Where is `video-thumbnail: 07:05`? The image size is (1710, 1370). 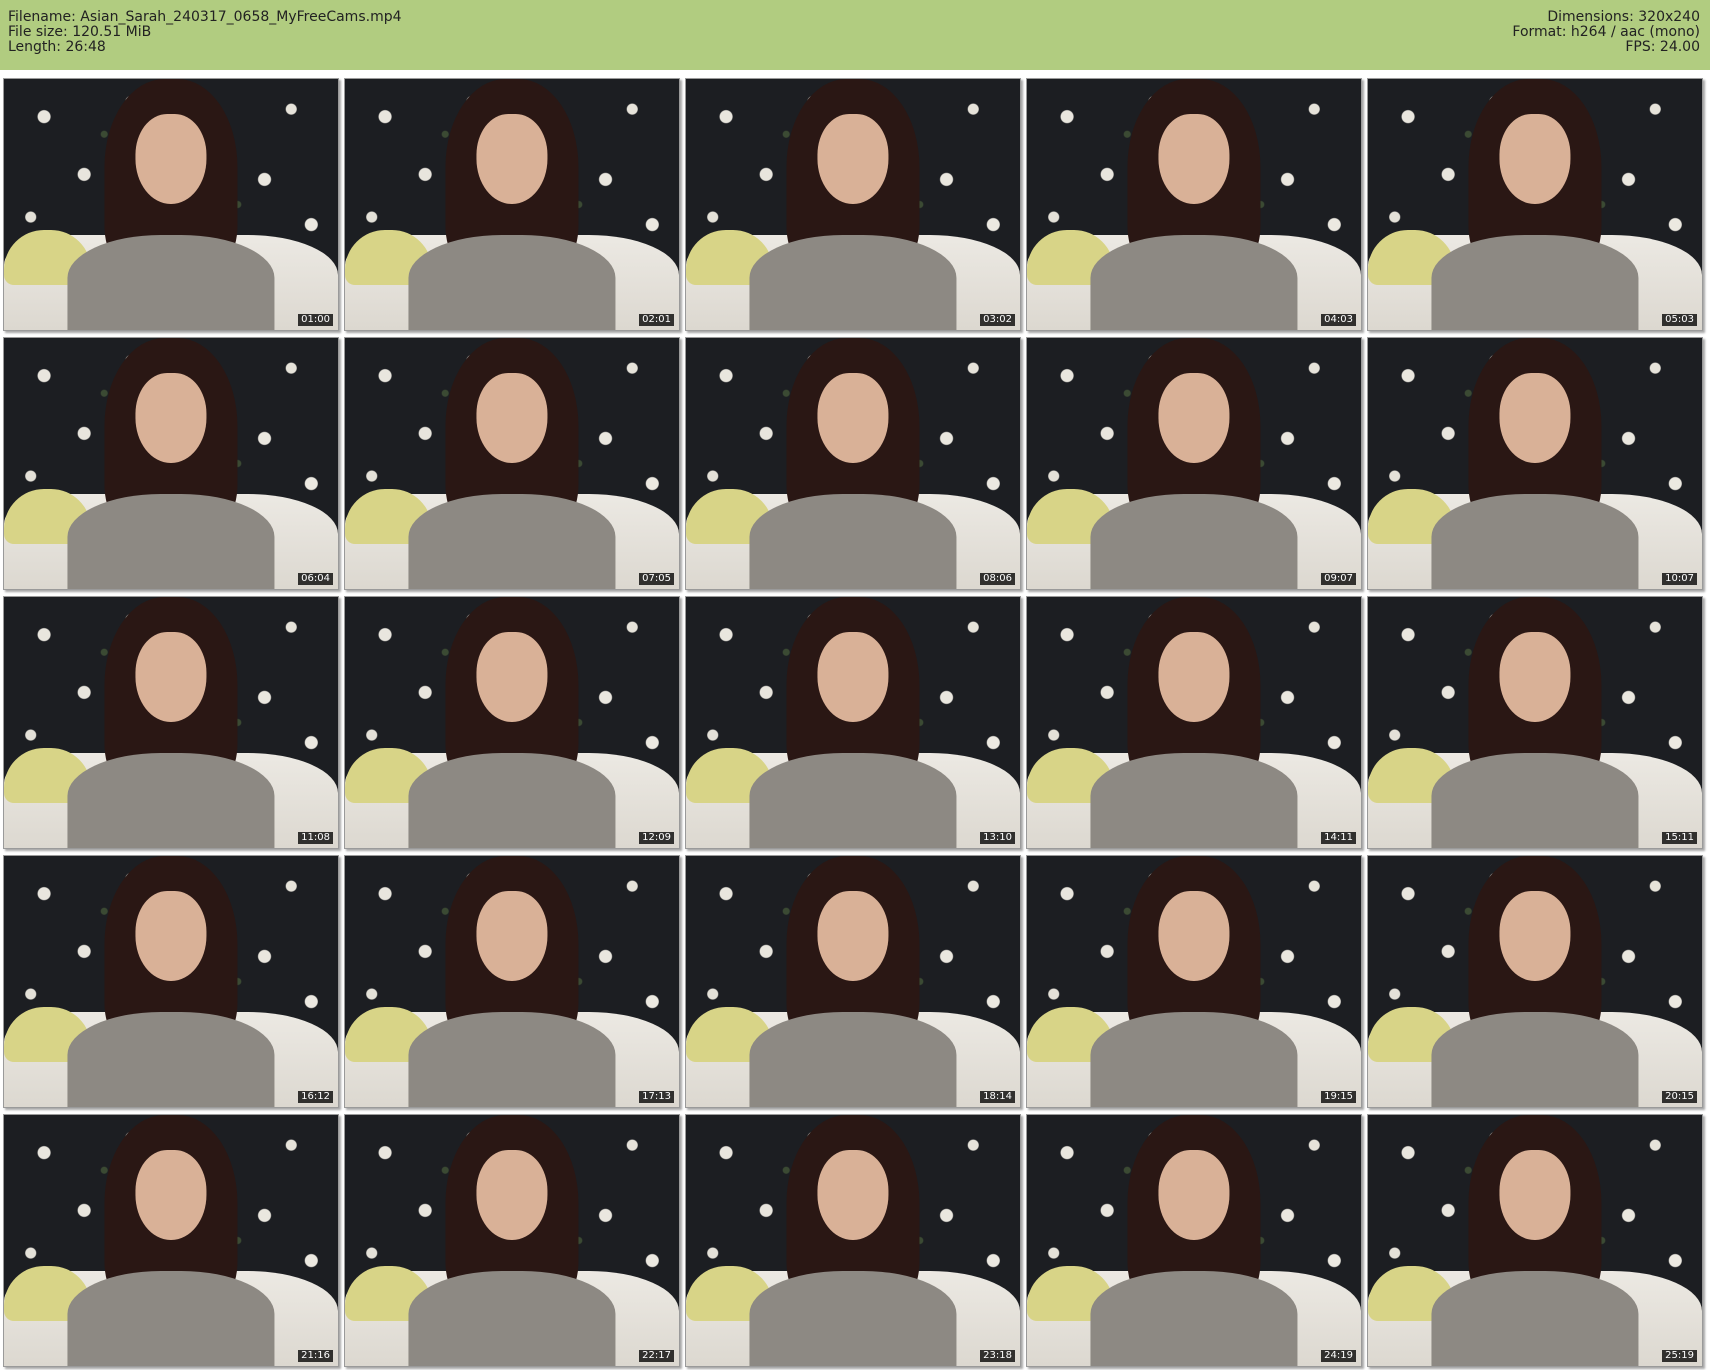
video-thumbnail: 07:05 is located at coordinates (512, 463).